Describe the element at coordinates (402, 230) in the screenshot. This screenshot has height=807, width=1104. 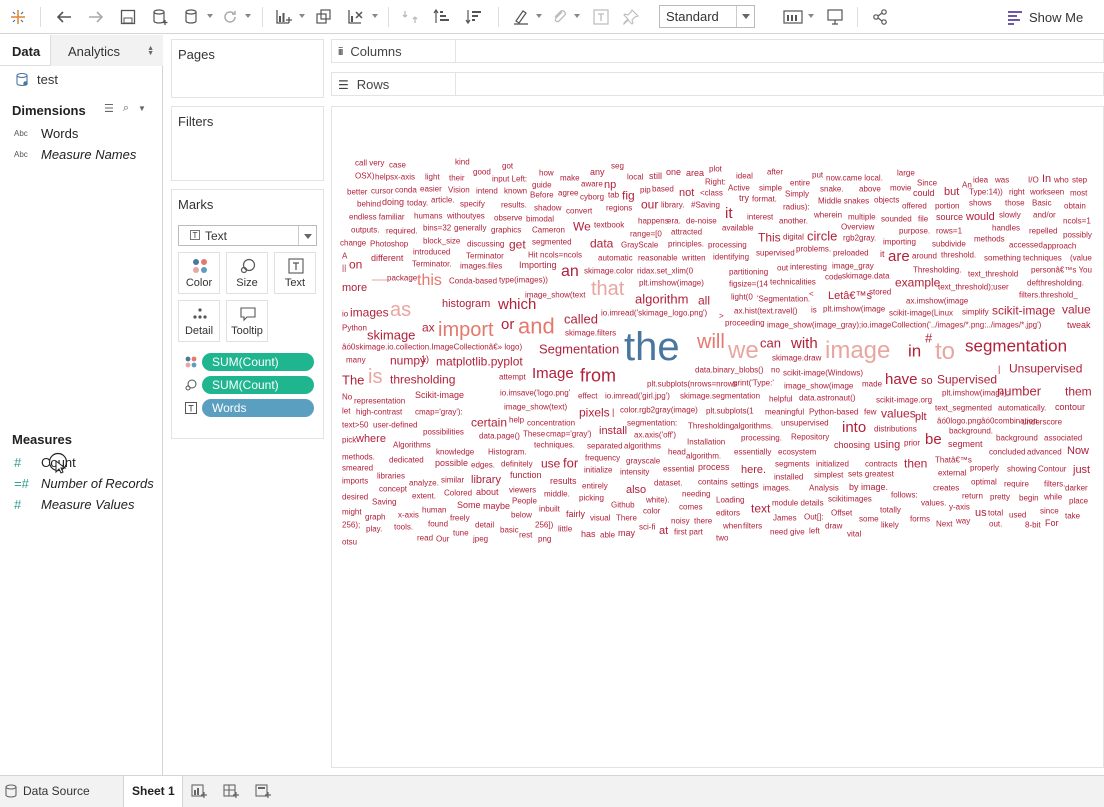
I see `word-mark: required.` at that location.